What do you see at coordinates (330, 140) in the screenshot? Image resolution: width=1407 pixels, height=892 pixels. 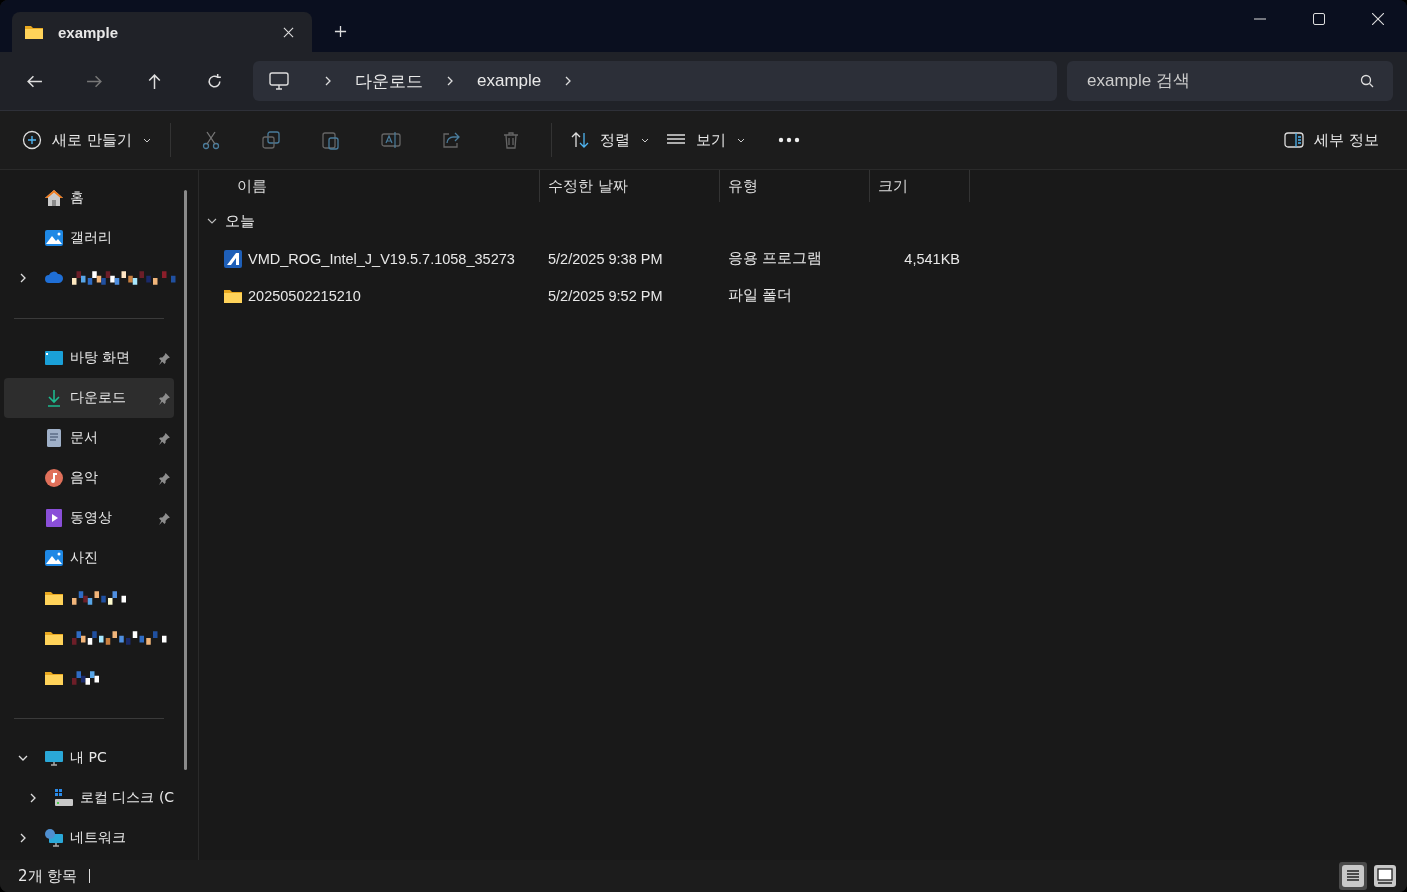 I see `clipboard-icon` at bounding box center [330, 140].